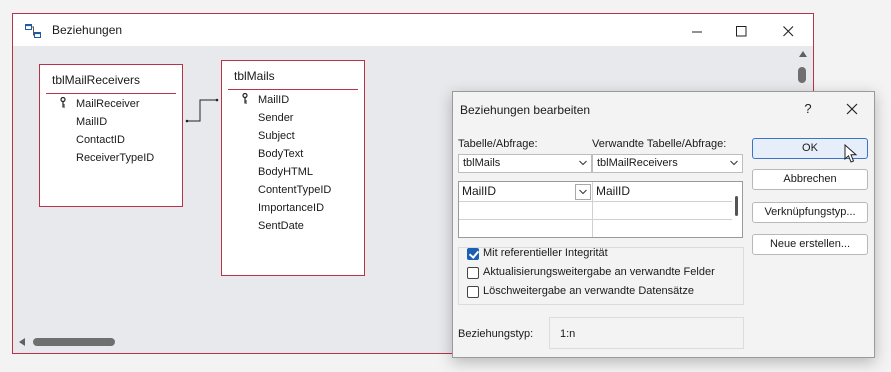  I want to click on horizontal-scrollbar, so click(239, 342).